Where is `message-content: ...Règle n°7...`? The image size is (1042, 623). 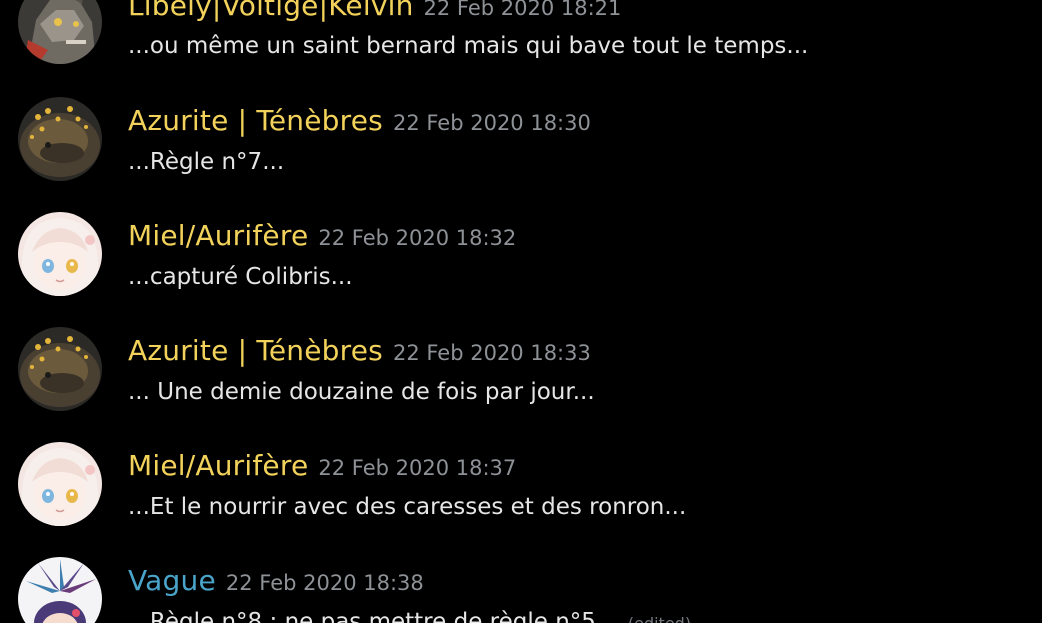 message-content: ...Règle n°7... is located at coordinates (206, 162).